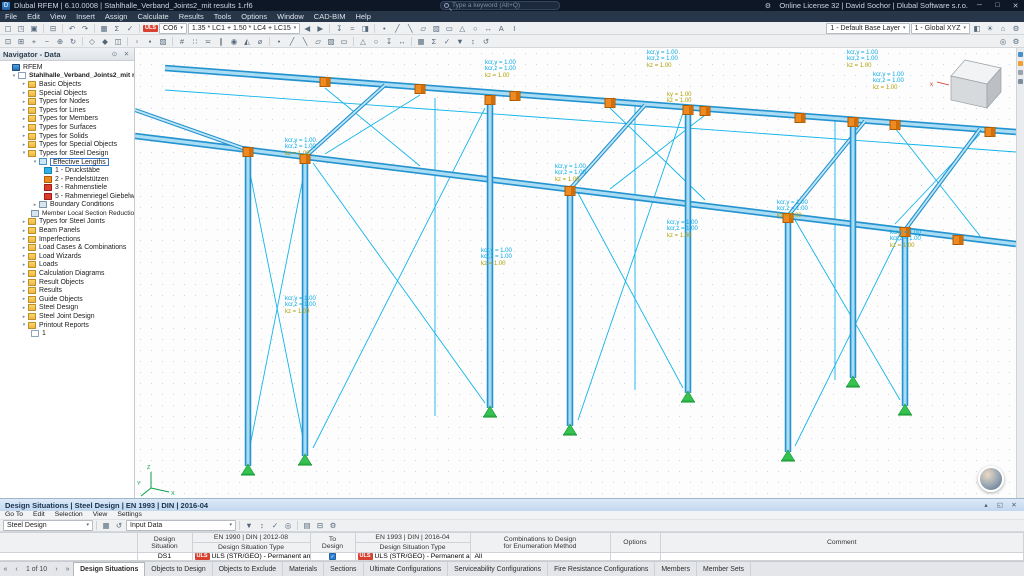 The height and width of the screenshot is (576, 1024). I want to click on guidelines-icon: ∥, so click(221, 41).